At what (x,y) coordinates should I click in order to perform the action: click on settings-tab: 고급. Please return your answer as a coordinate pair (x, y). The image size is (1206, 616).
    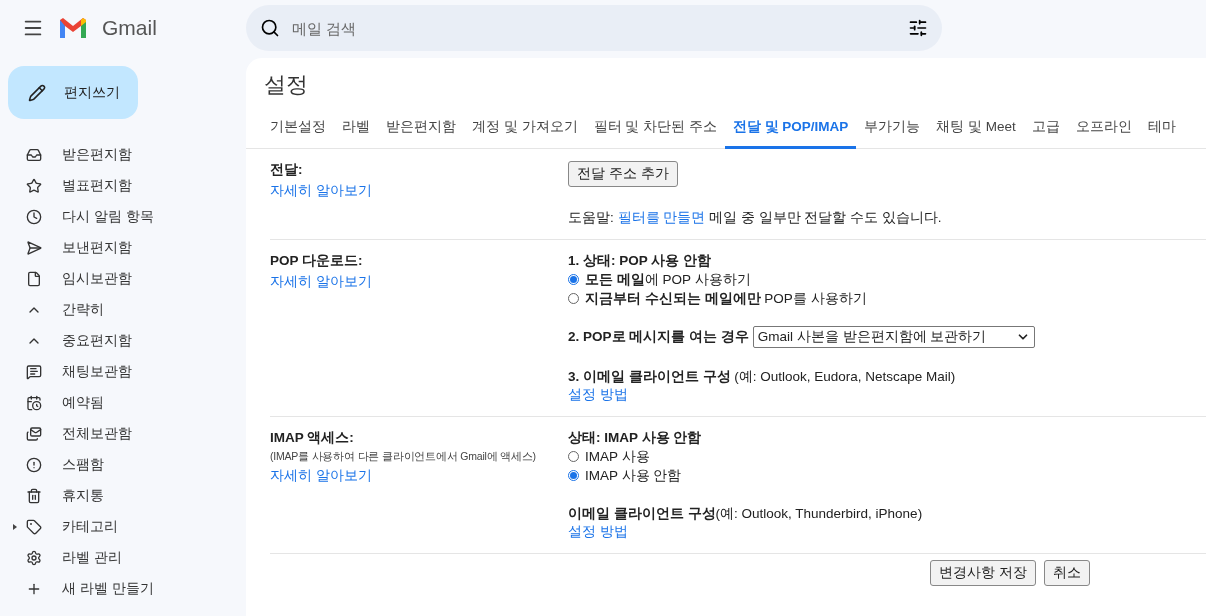
    Looking at the image, I should click on (1045, 133).